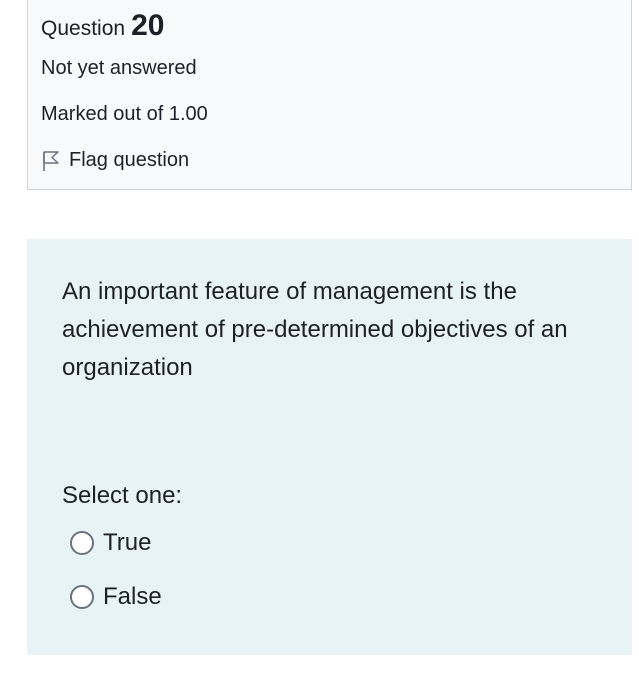 The height and width of the screenshot is (700, 639). I want to click on answer-option-false: False, so click(116, 597).